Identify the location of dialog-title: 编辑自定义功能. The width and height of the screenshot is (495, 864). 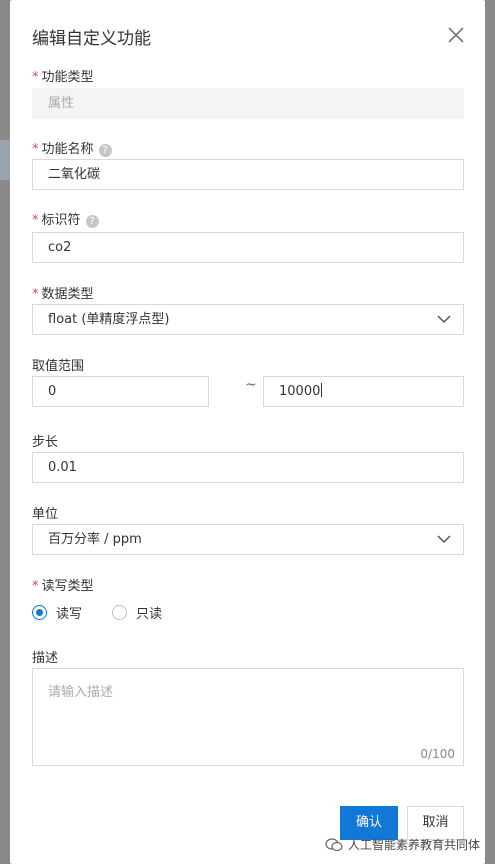
(91, 39).